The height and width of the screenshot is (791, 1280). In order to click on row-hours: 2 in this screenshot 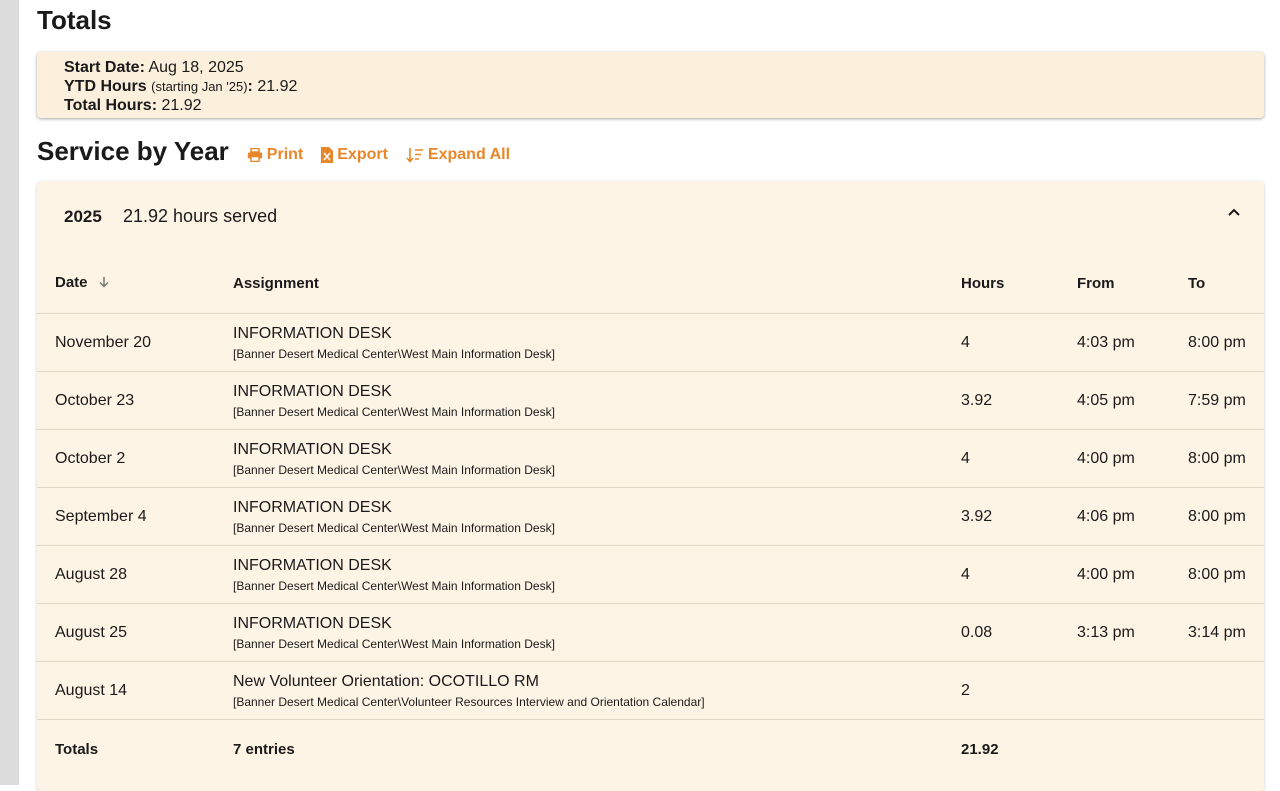, I will do `click(1019, 690)`.